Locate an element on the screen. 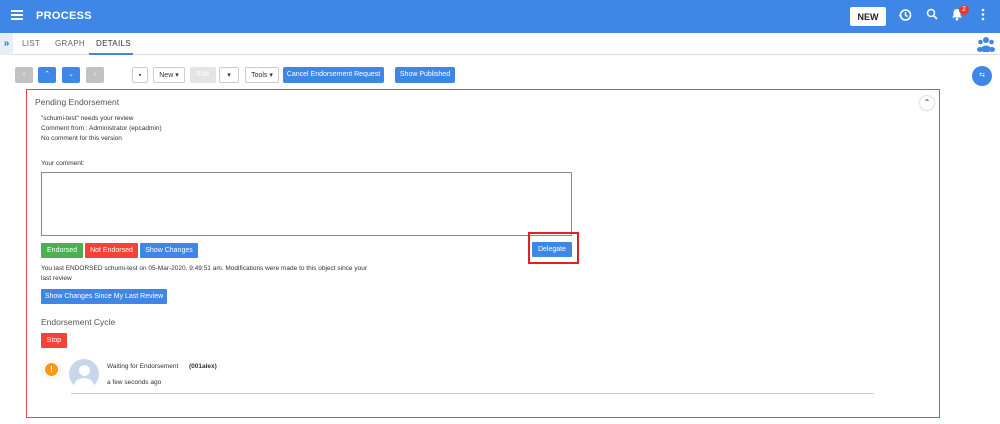 This screenshot has width=1000, height=424. move-down-button: ⌄ is located at coordinates (71, 75).